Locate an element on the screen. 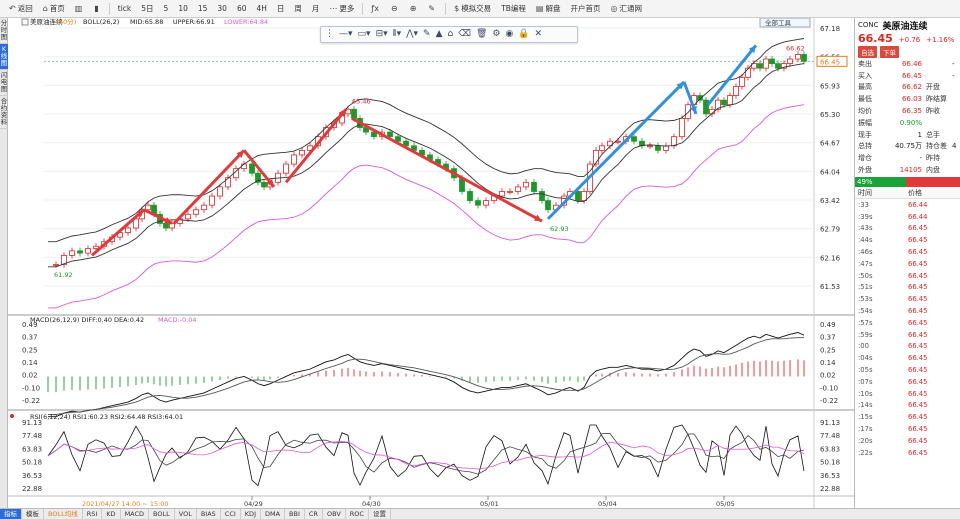 The image size is (960, 519). tick-row: :15s 66.45 is located at coordinates (907, 417).